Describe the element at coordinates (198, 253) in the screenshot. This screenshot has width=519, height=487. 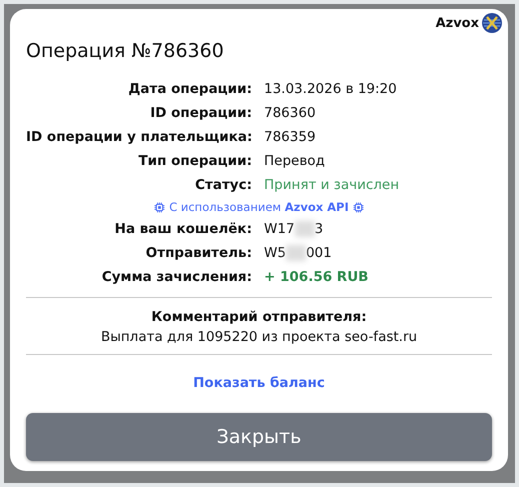
I see `detail-label: Отправитель:` at that location.